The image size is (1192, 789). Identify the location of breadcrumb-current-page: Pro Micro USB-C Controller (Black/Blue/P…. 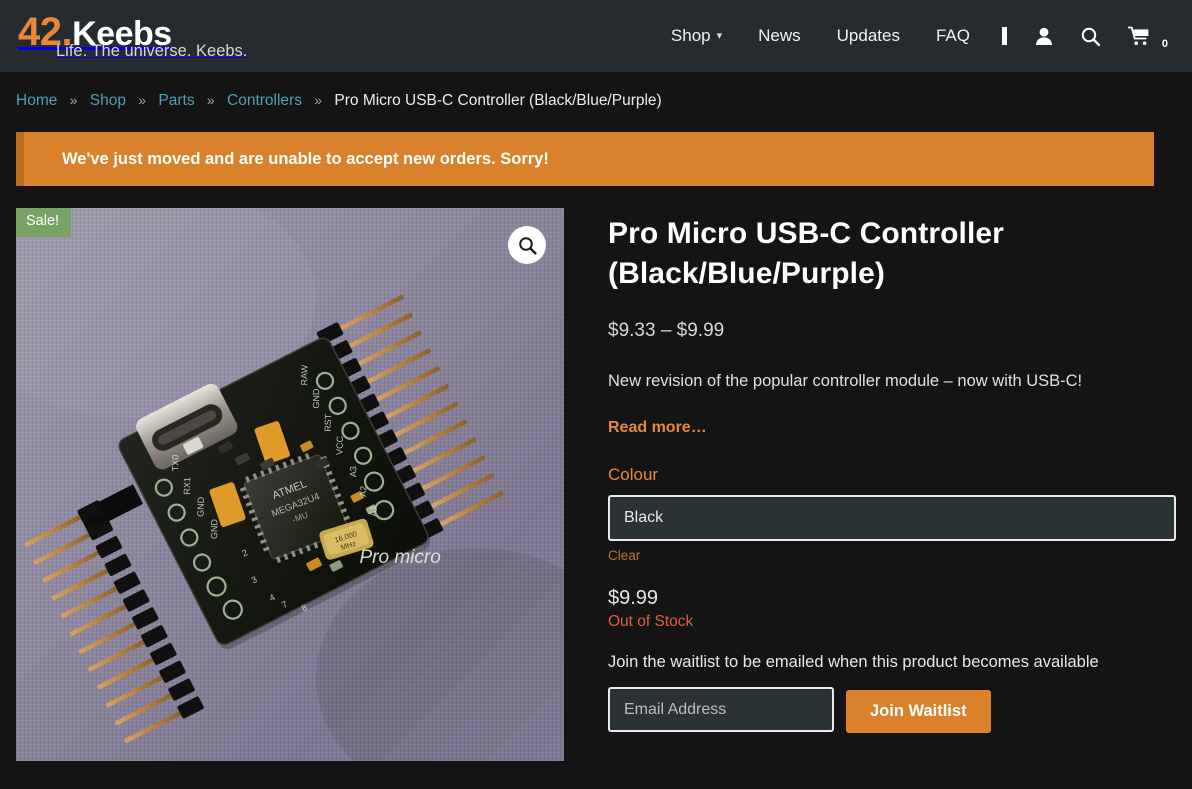
(498, 100).